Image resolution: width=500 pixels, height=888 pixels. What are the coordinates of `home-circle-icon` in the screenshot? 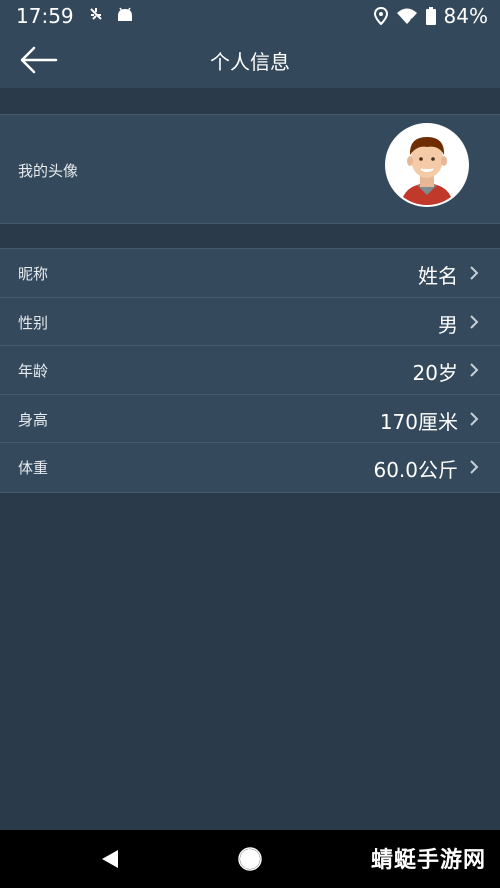 It's located at (250, 859).